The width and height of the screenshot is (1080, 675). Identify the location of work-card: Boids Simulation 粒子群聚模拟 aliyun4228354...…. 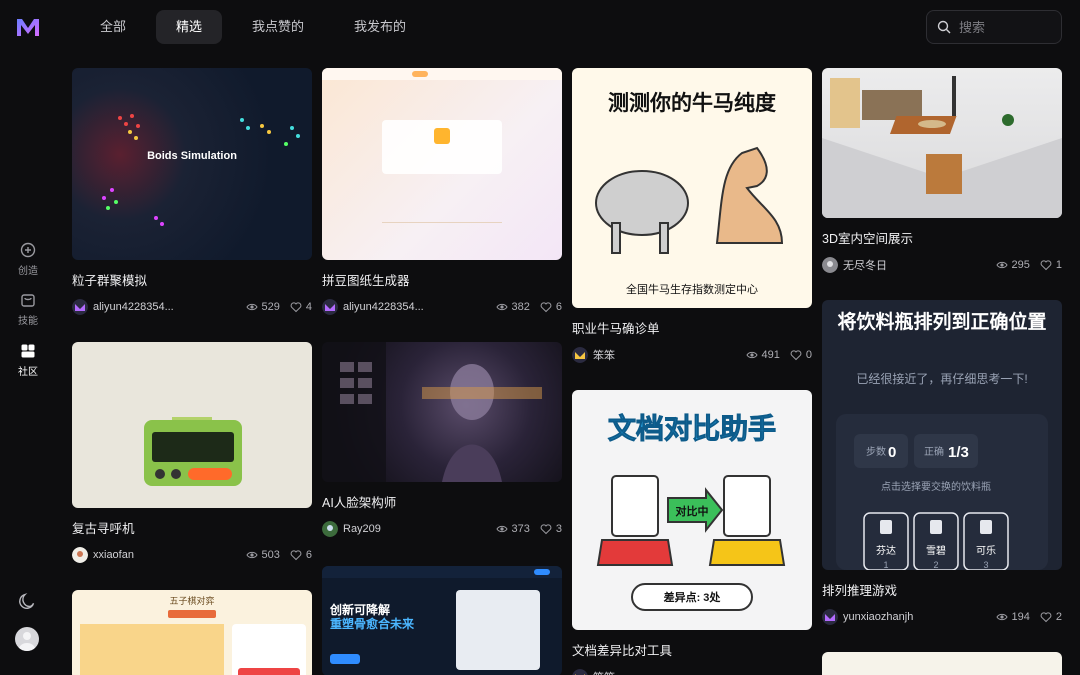
(192, 192).